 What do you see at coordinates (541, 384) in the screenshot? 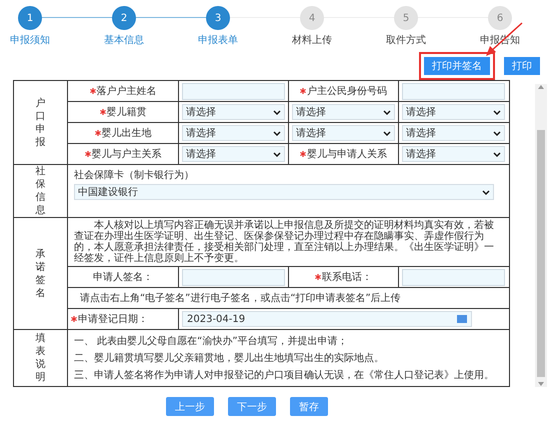
I see `scroll-down-icon` at bounding box center [541, 384].